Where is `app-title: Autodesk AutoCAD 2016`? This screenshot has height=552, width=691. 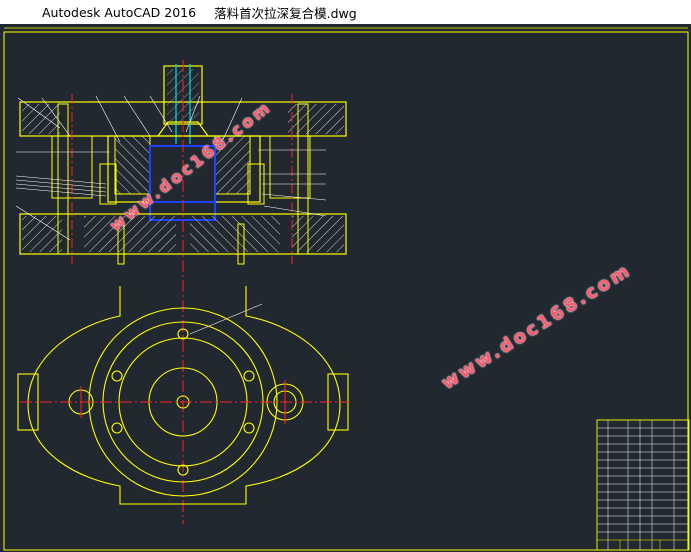
app-title: Autodesk AutoCAD 2016 is located at coordinates (119, 12).